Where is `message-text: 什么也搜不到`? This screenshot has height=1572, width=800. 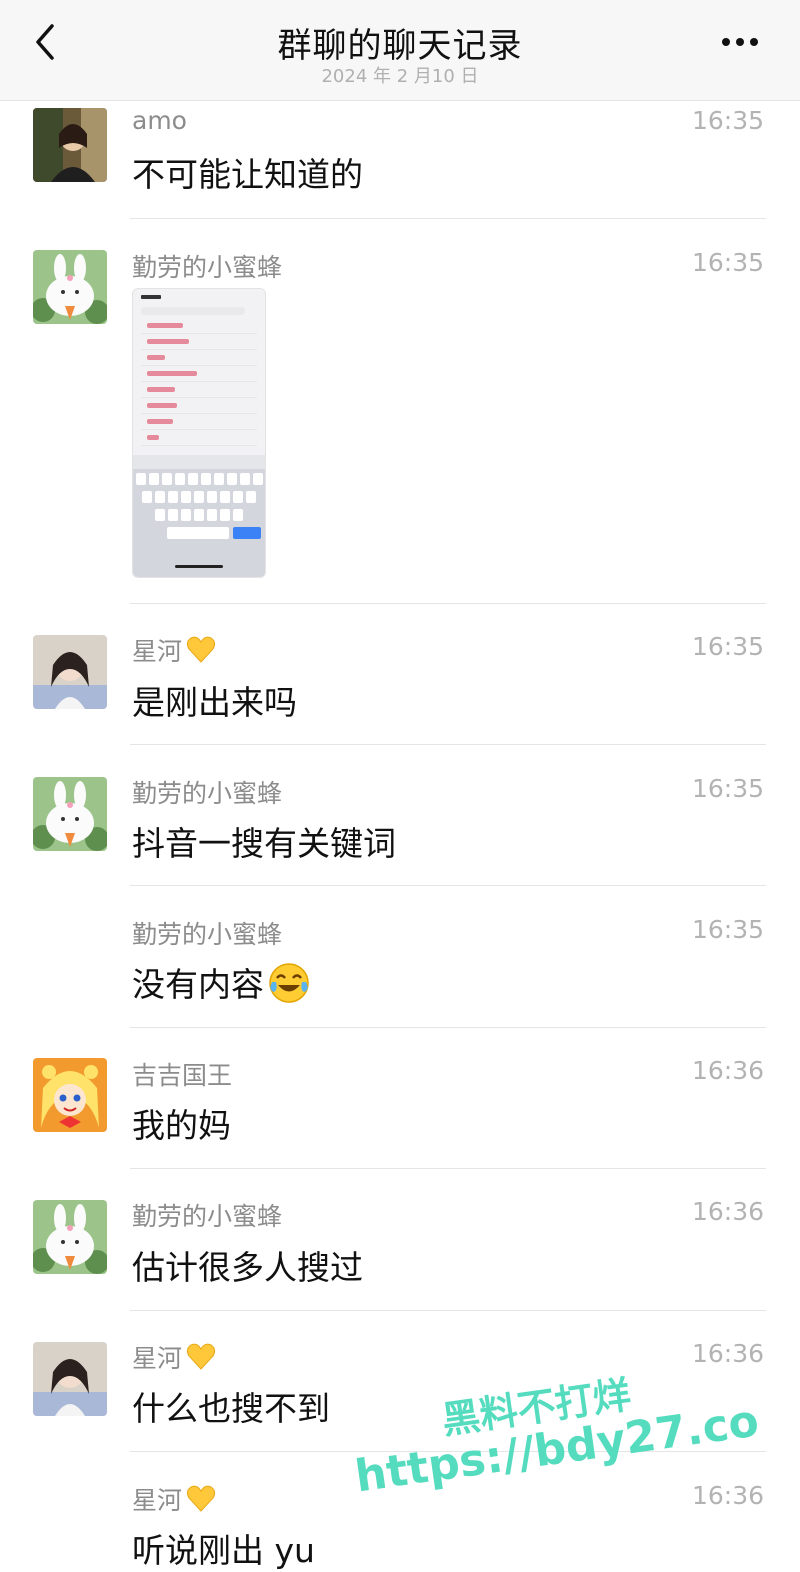 message-text: 什么也搜不到 is located at coordinates (231, 1408).